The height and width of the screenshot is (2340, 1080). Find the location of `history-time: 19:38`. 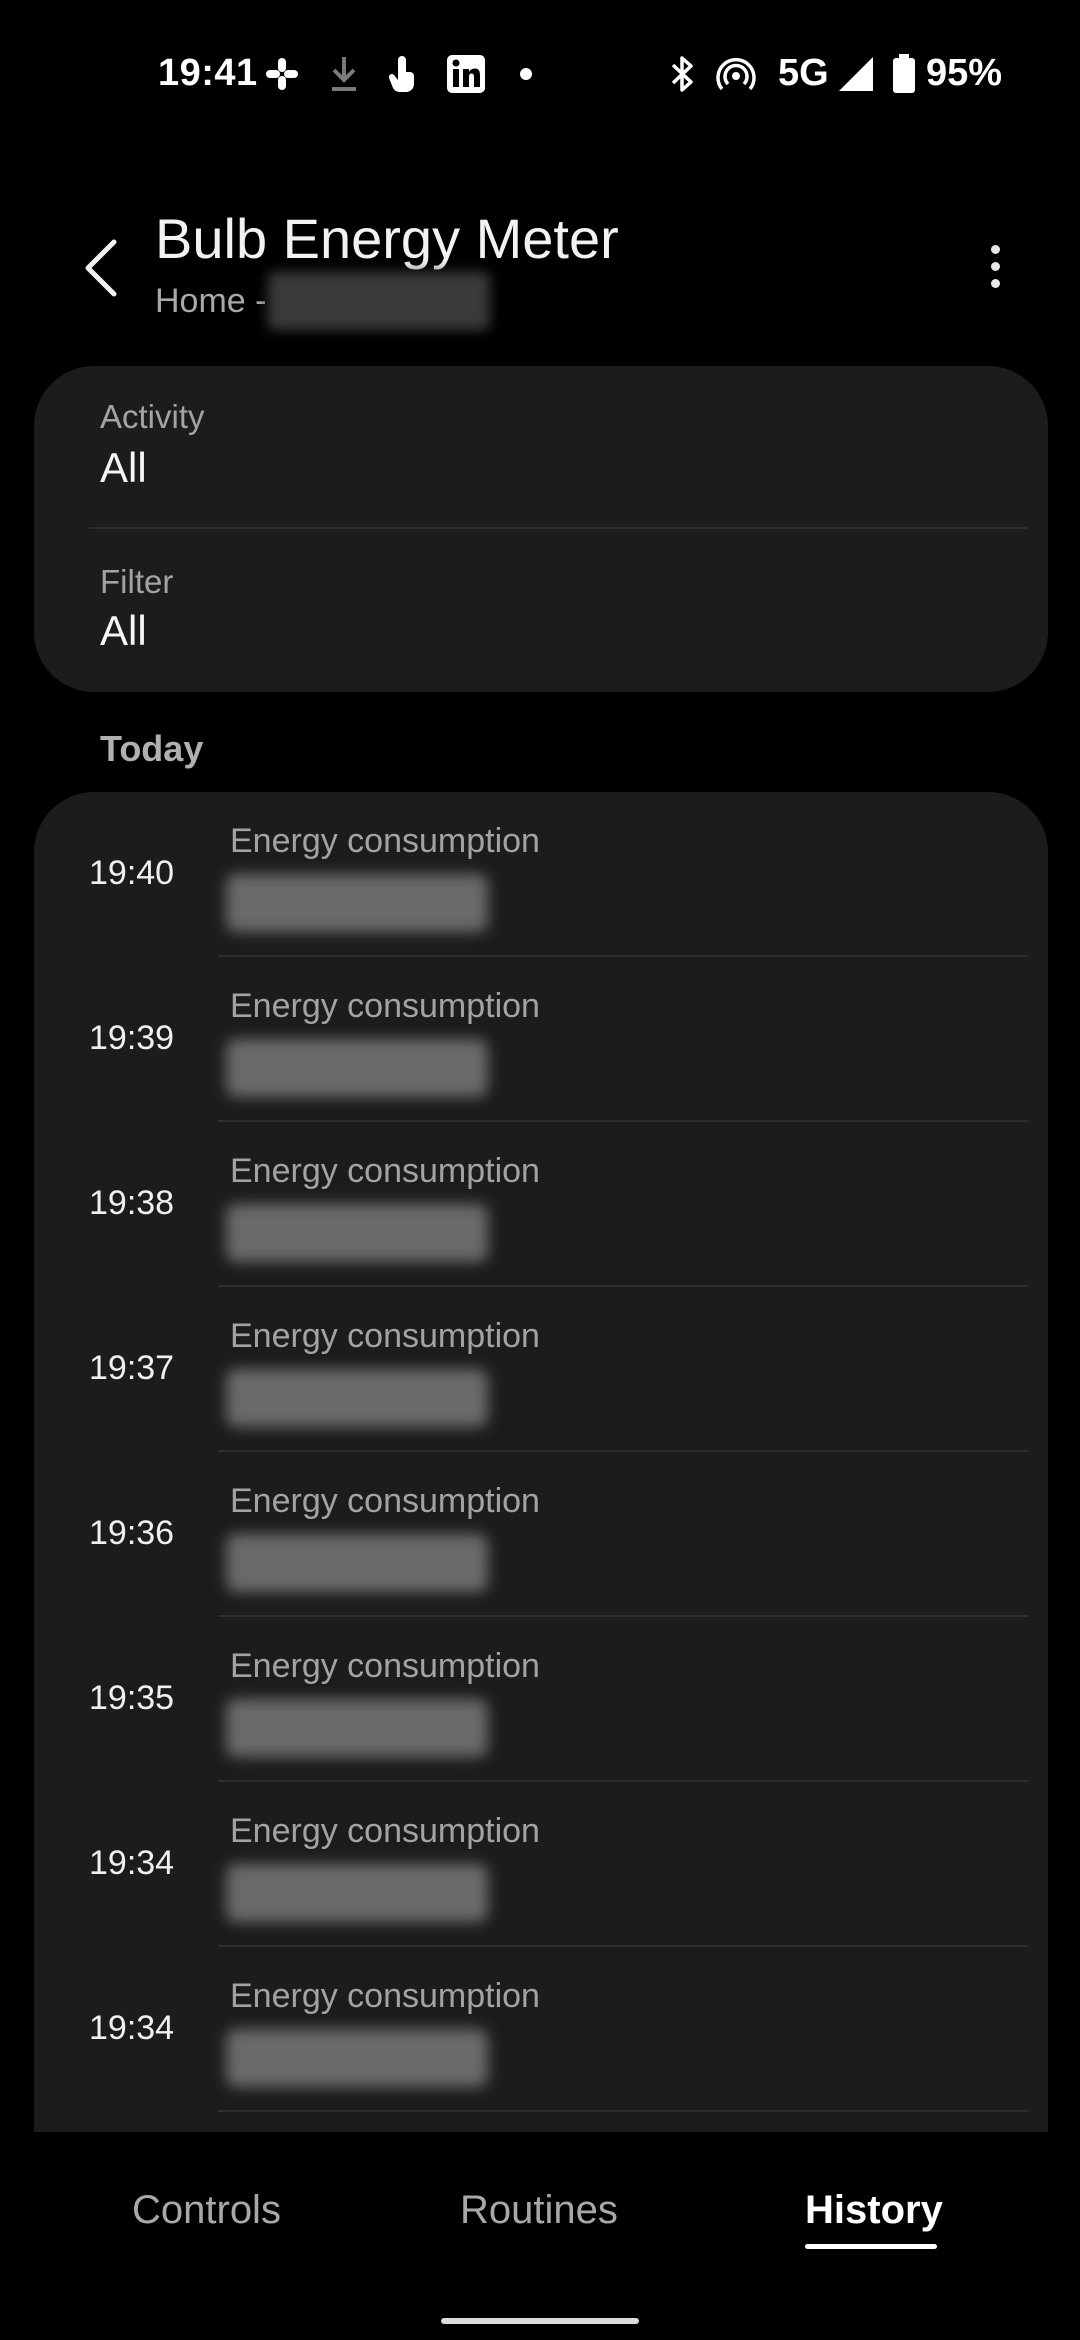

history-time: 19:38 is located at coordinates (132, 1203).